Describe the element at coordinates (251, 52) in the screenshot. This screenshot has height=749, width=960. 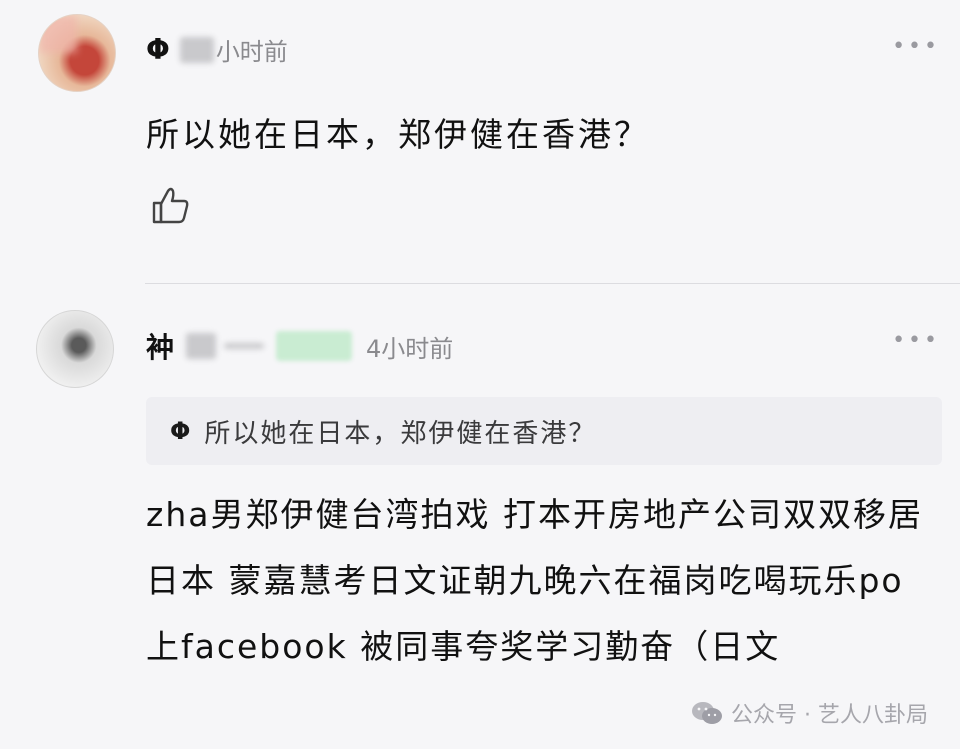
I see `timestamp: 小时前` at that location.